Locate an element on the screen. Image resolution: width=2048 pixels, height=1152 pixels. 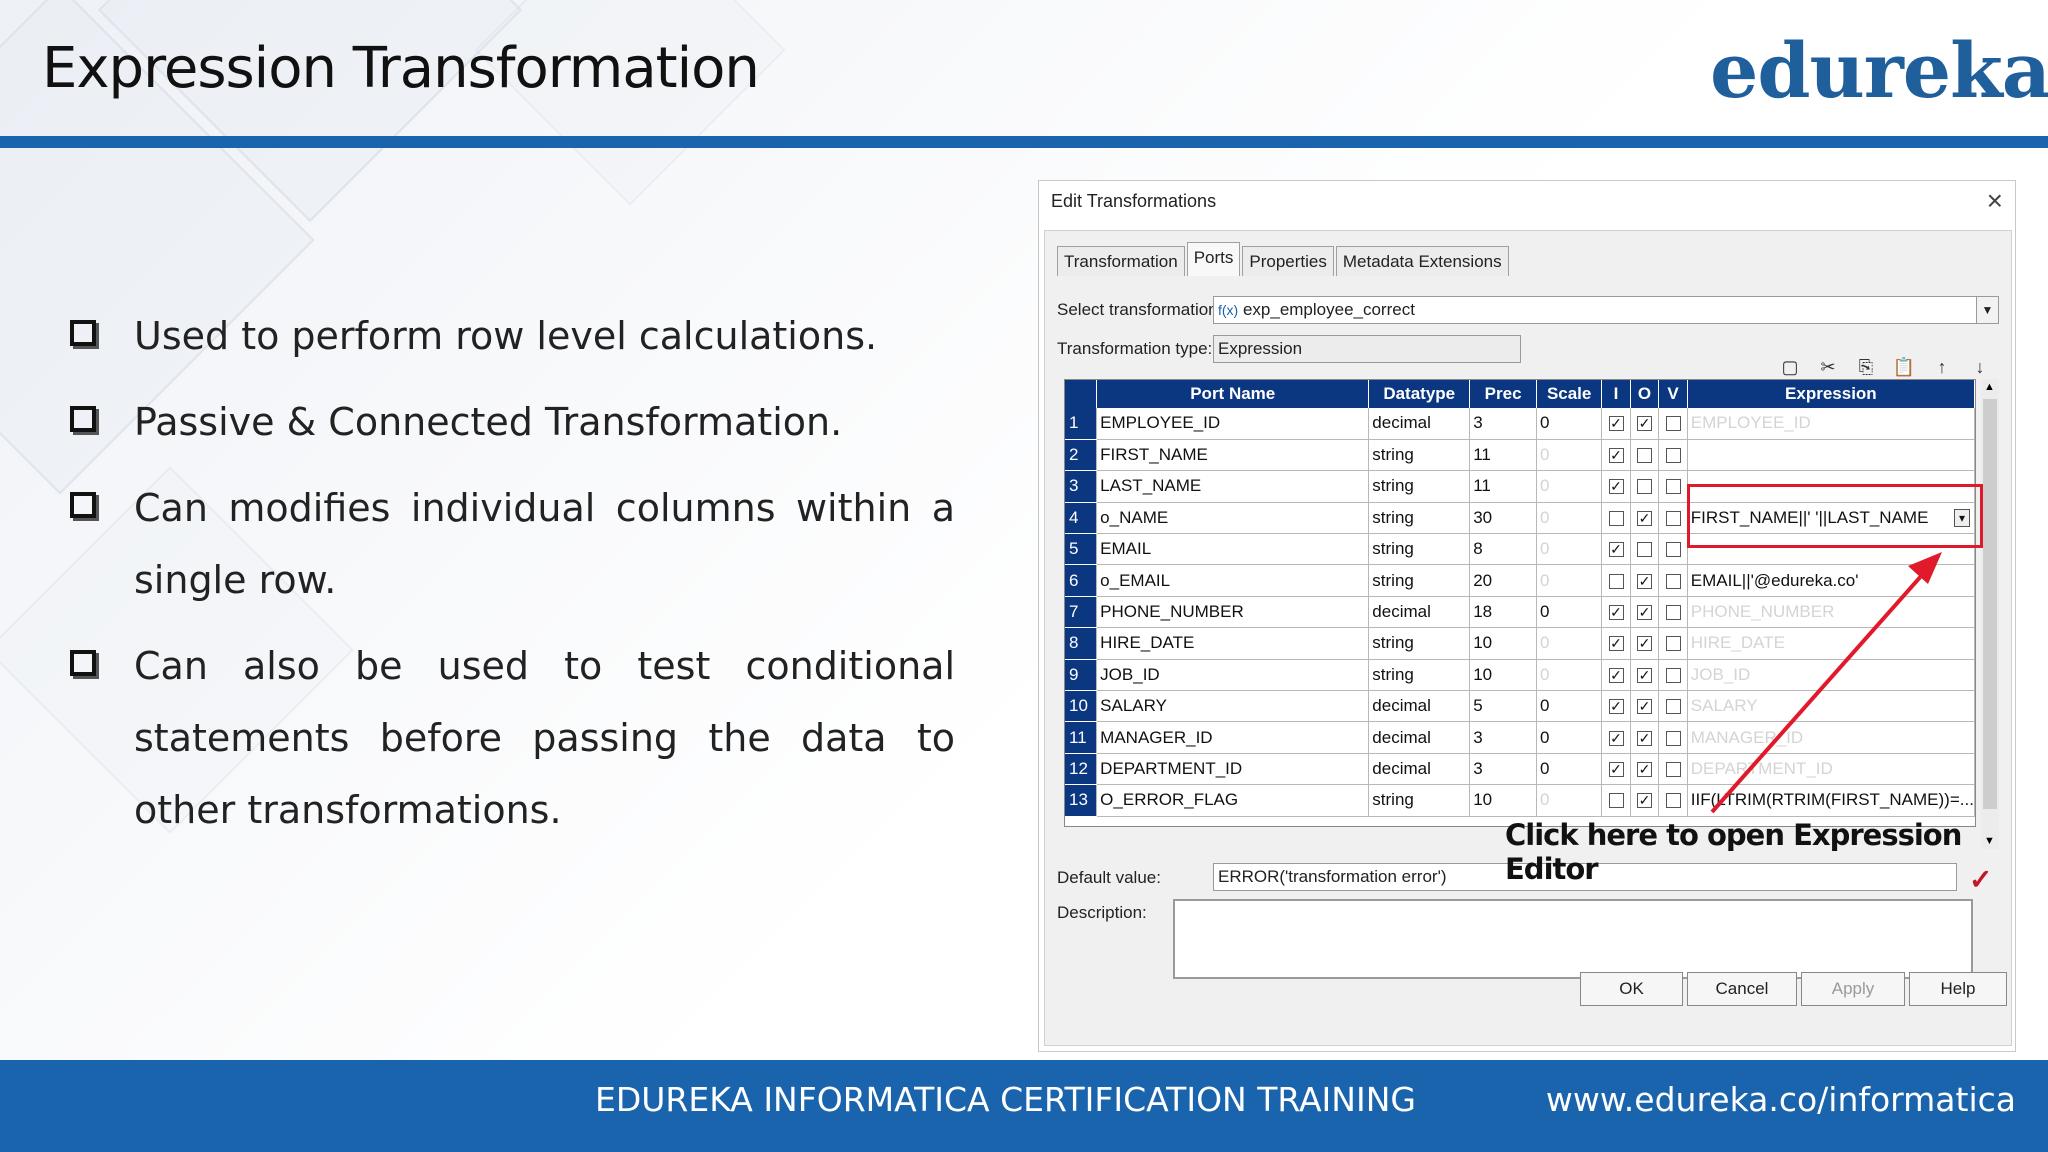
cancel-button: Cancel is located at coordinates (1742, 989).